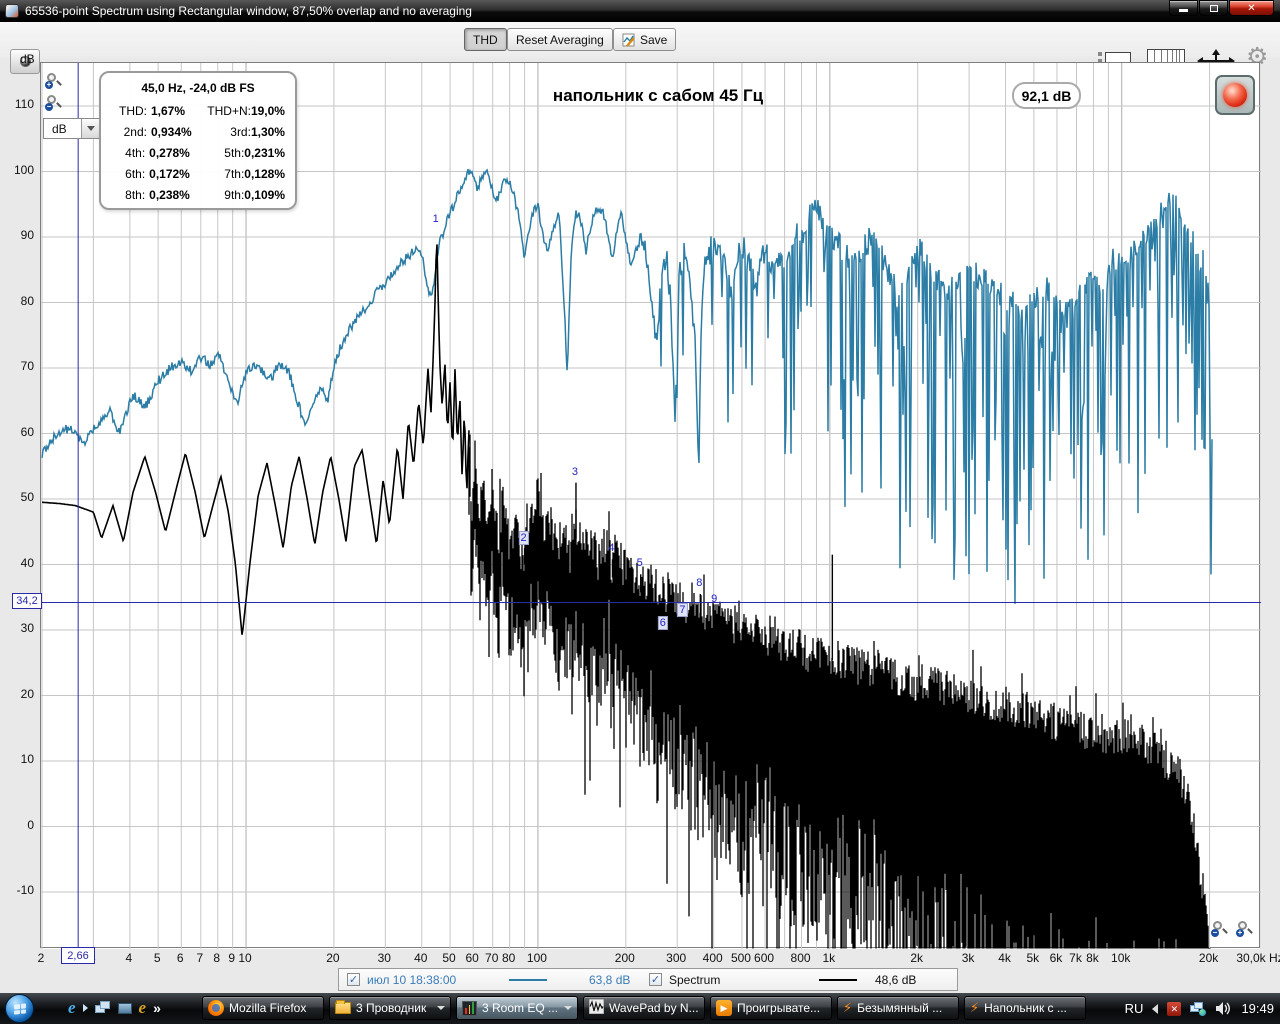  I want to click on player-icon: ▶, so click(724, 1008).